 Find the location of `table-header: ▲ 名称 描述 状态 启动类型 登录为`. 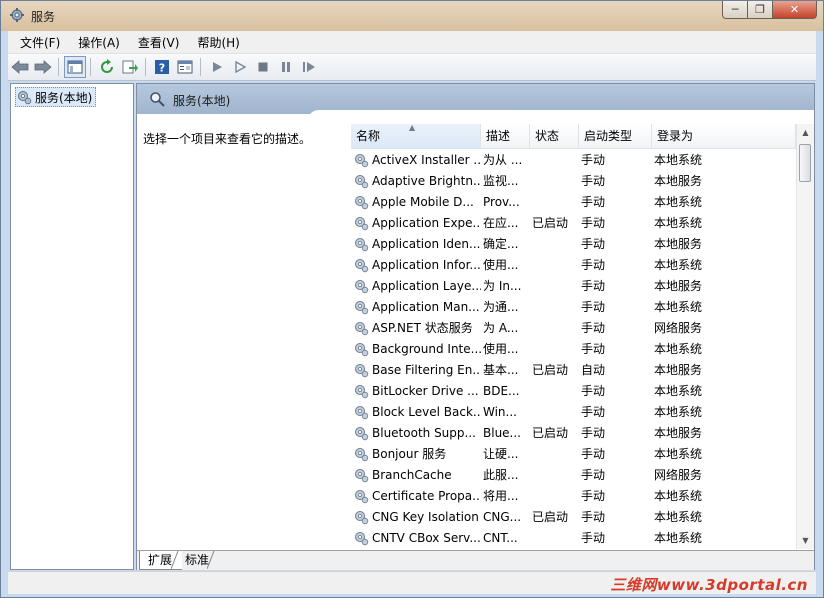

table-header: ▲ 名称 描述 状态 启动类型 登录为 is located at coordinates (573, 136).